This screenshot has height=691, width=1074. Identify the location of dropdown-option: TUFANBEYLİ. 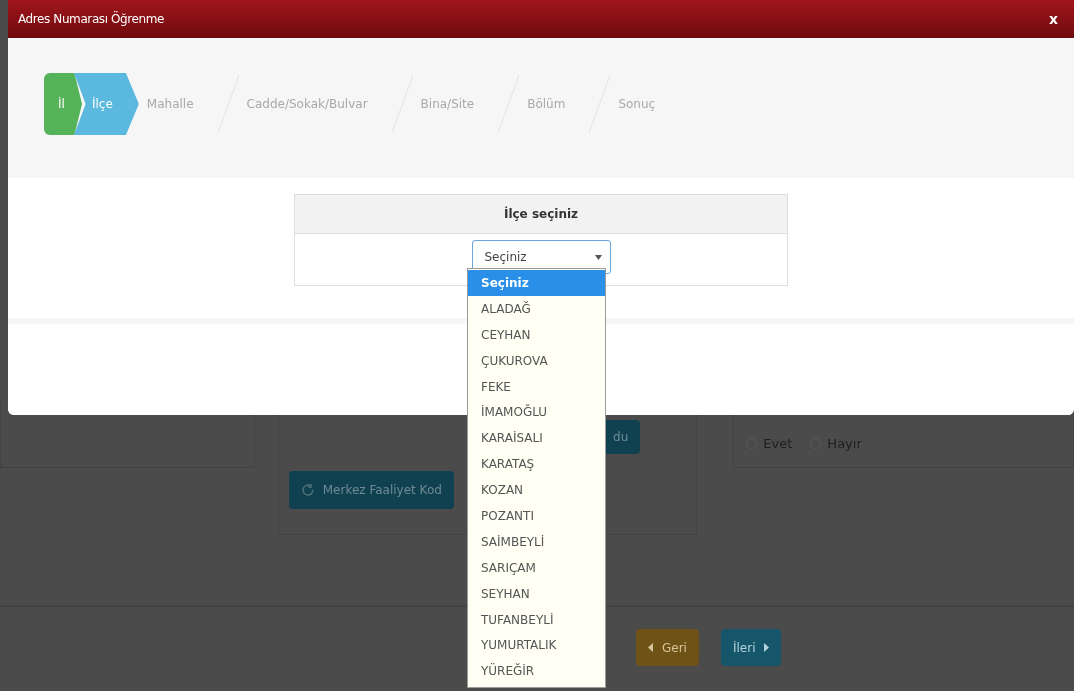
(536, 619).